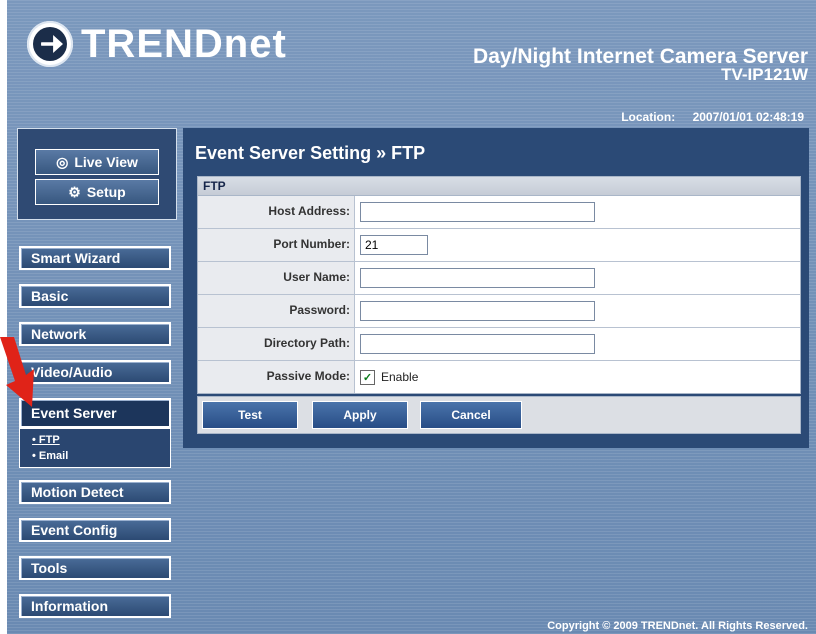 The height and width of the screenshot is (634, 816). What do you see at coordinates (764, 74) in the screenshot?
I see `model-number: TV-IP121W` at bounding box center [764, 74].